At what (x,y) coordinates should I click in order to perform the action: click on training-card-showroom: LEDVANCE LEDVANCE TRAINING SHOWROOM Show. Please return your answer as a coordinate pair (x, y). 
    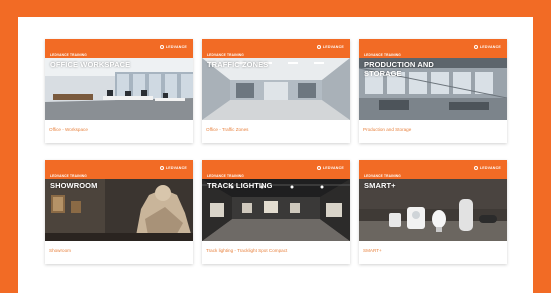
    Looking at the image, I should click on (119, 212).